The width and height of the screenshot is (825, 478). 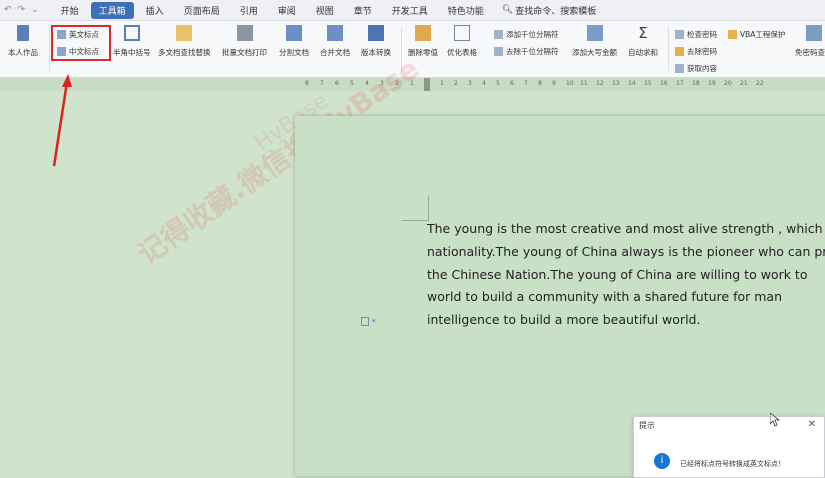 What do you see at coordinates (662, 461) in the screenshot?
I see `info-icon: i` at bounding box center [662, 461].